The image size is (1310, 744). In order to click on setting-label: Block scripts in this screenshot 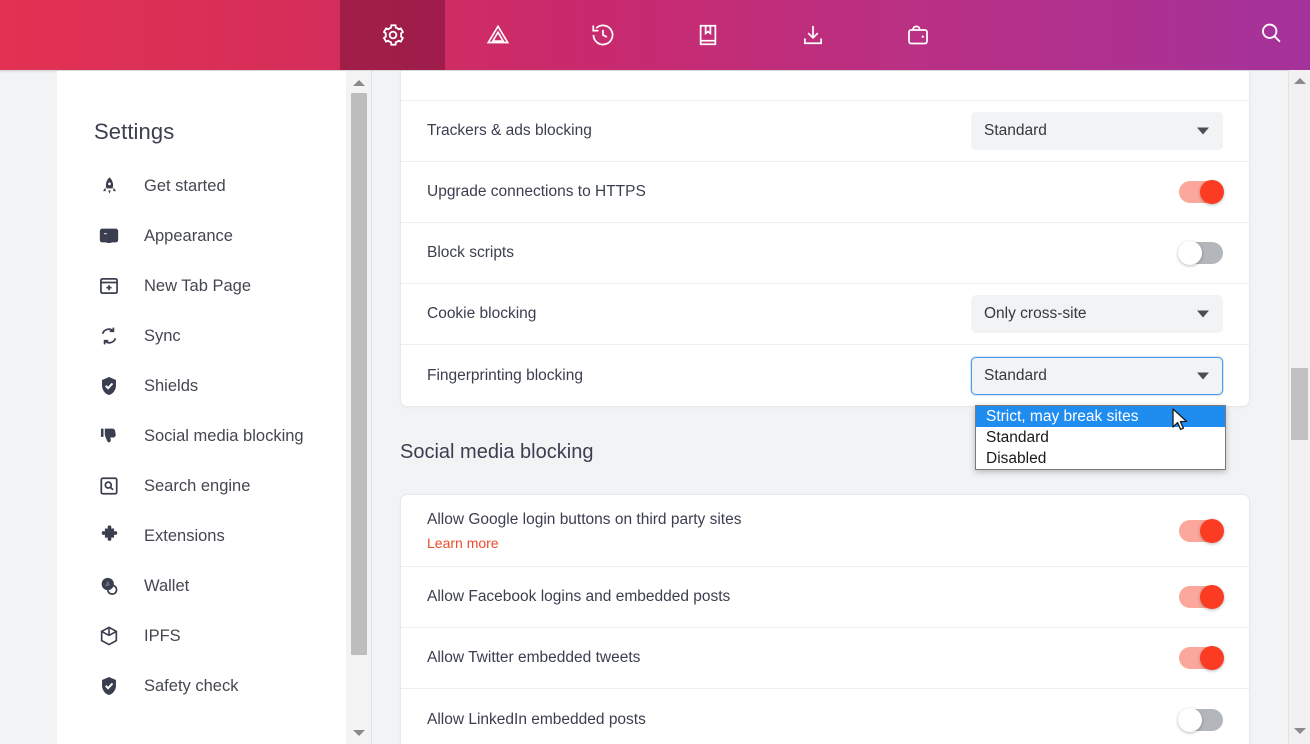, I will do `click(470, 252)`.